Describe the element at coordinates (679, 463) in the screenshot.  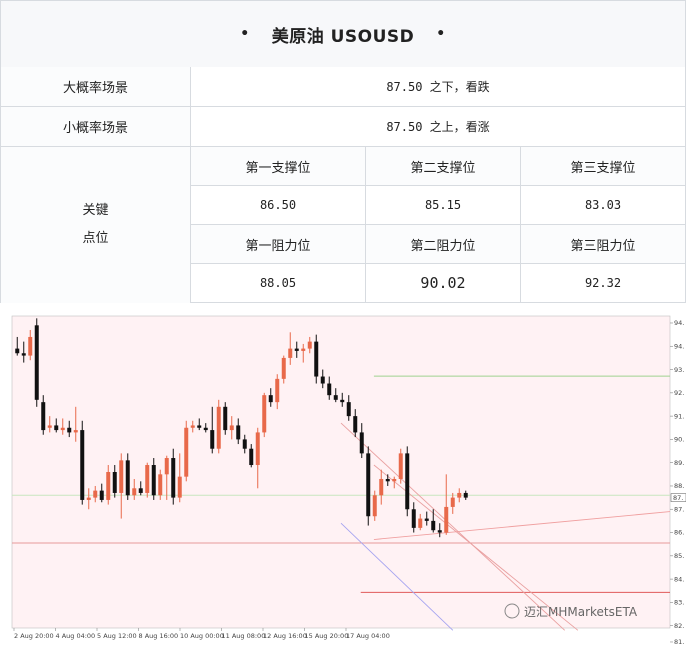
I see `y-tick-label: 89.` at that location.